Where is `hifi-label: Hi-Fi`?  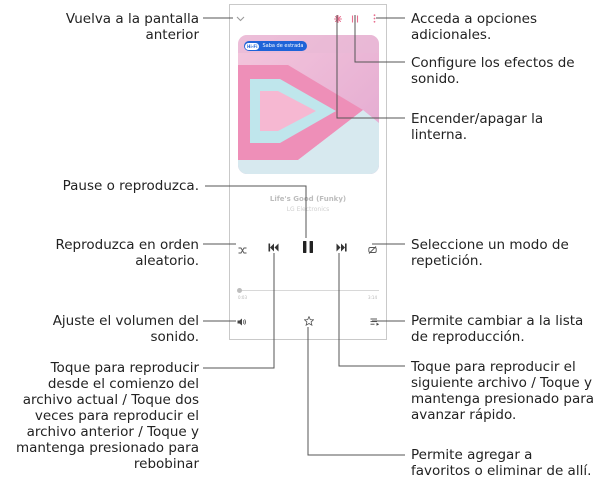
hifi-label: Hi-Fi is located at coordinates (252, 46).